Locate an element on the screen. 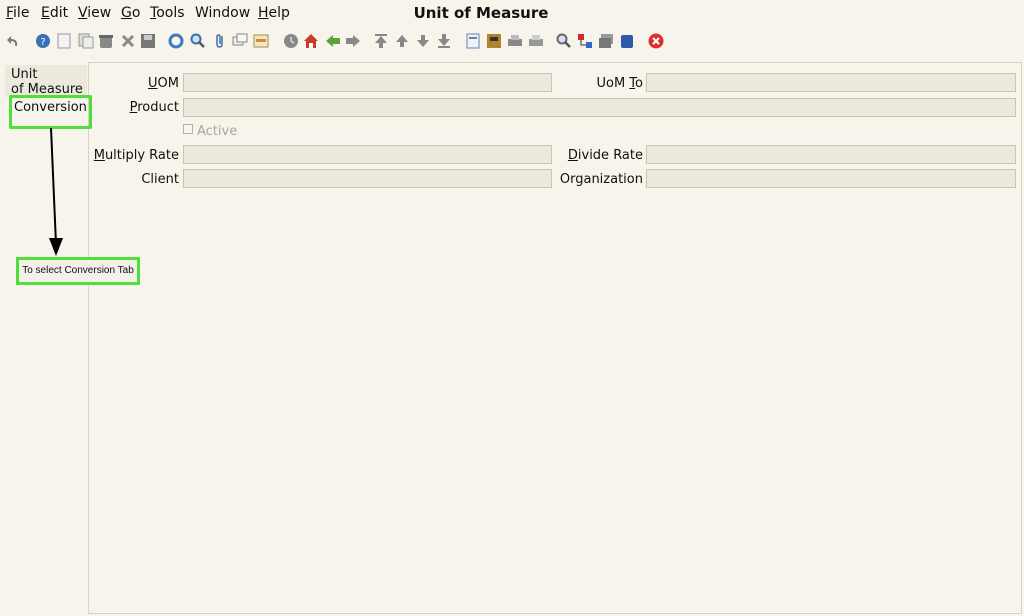 This screenshot has width=1024, height=616. toolbar: ? is located at coordinates (512, 43).